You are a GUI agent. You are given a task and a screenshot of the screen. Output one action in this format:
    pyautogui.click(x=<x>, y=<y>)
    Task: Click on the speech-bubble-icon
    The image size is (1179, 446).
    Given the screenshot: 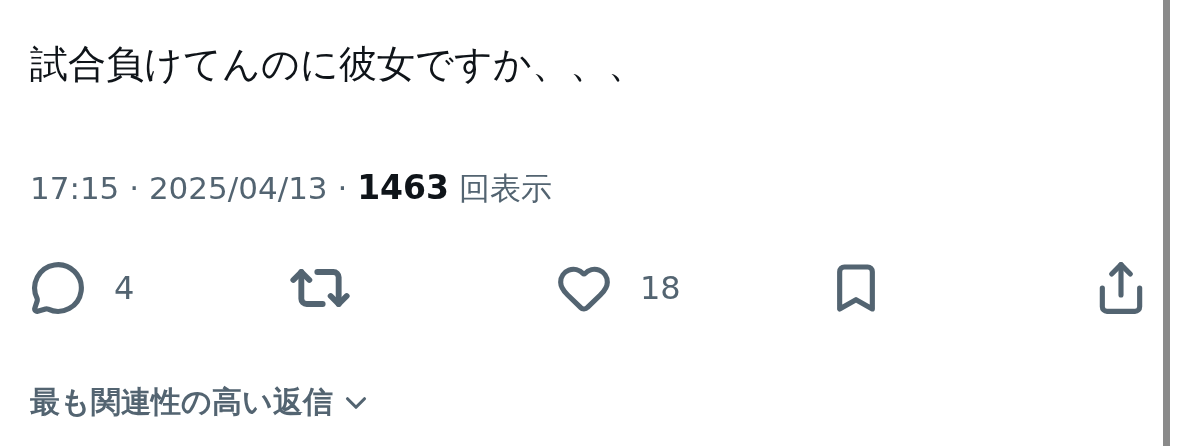 What is the action you would take?
    pyautogui.click(x=58, y=288)
    